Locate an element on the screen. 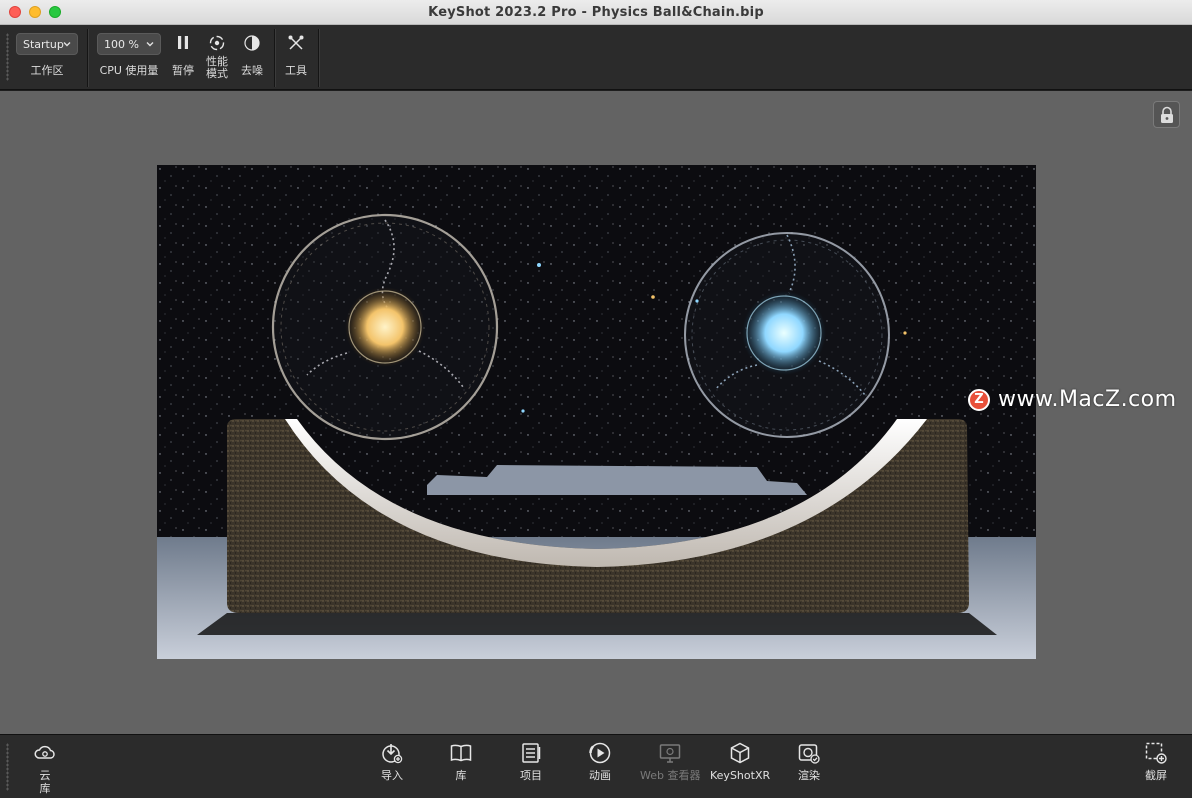 This screenshot has width=1192, height=798. play-circle-icon is located at coordinates (600, 753).